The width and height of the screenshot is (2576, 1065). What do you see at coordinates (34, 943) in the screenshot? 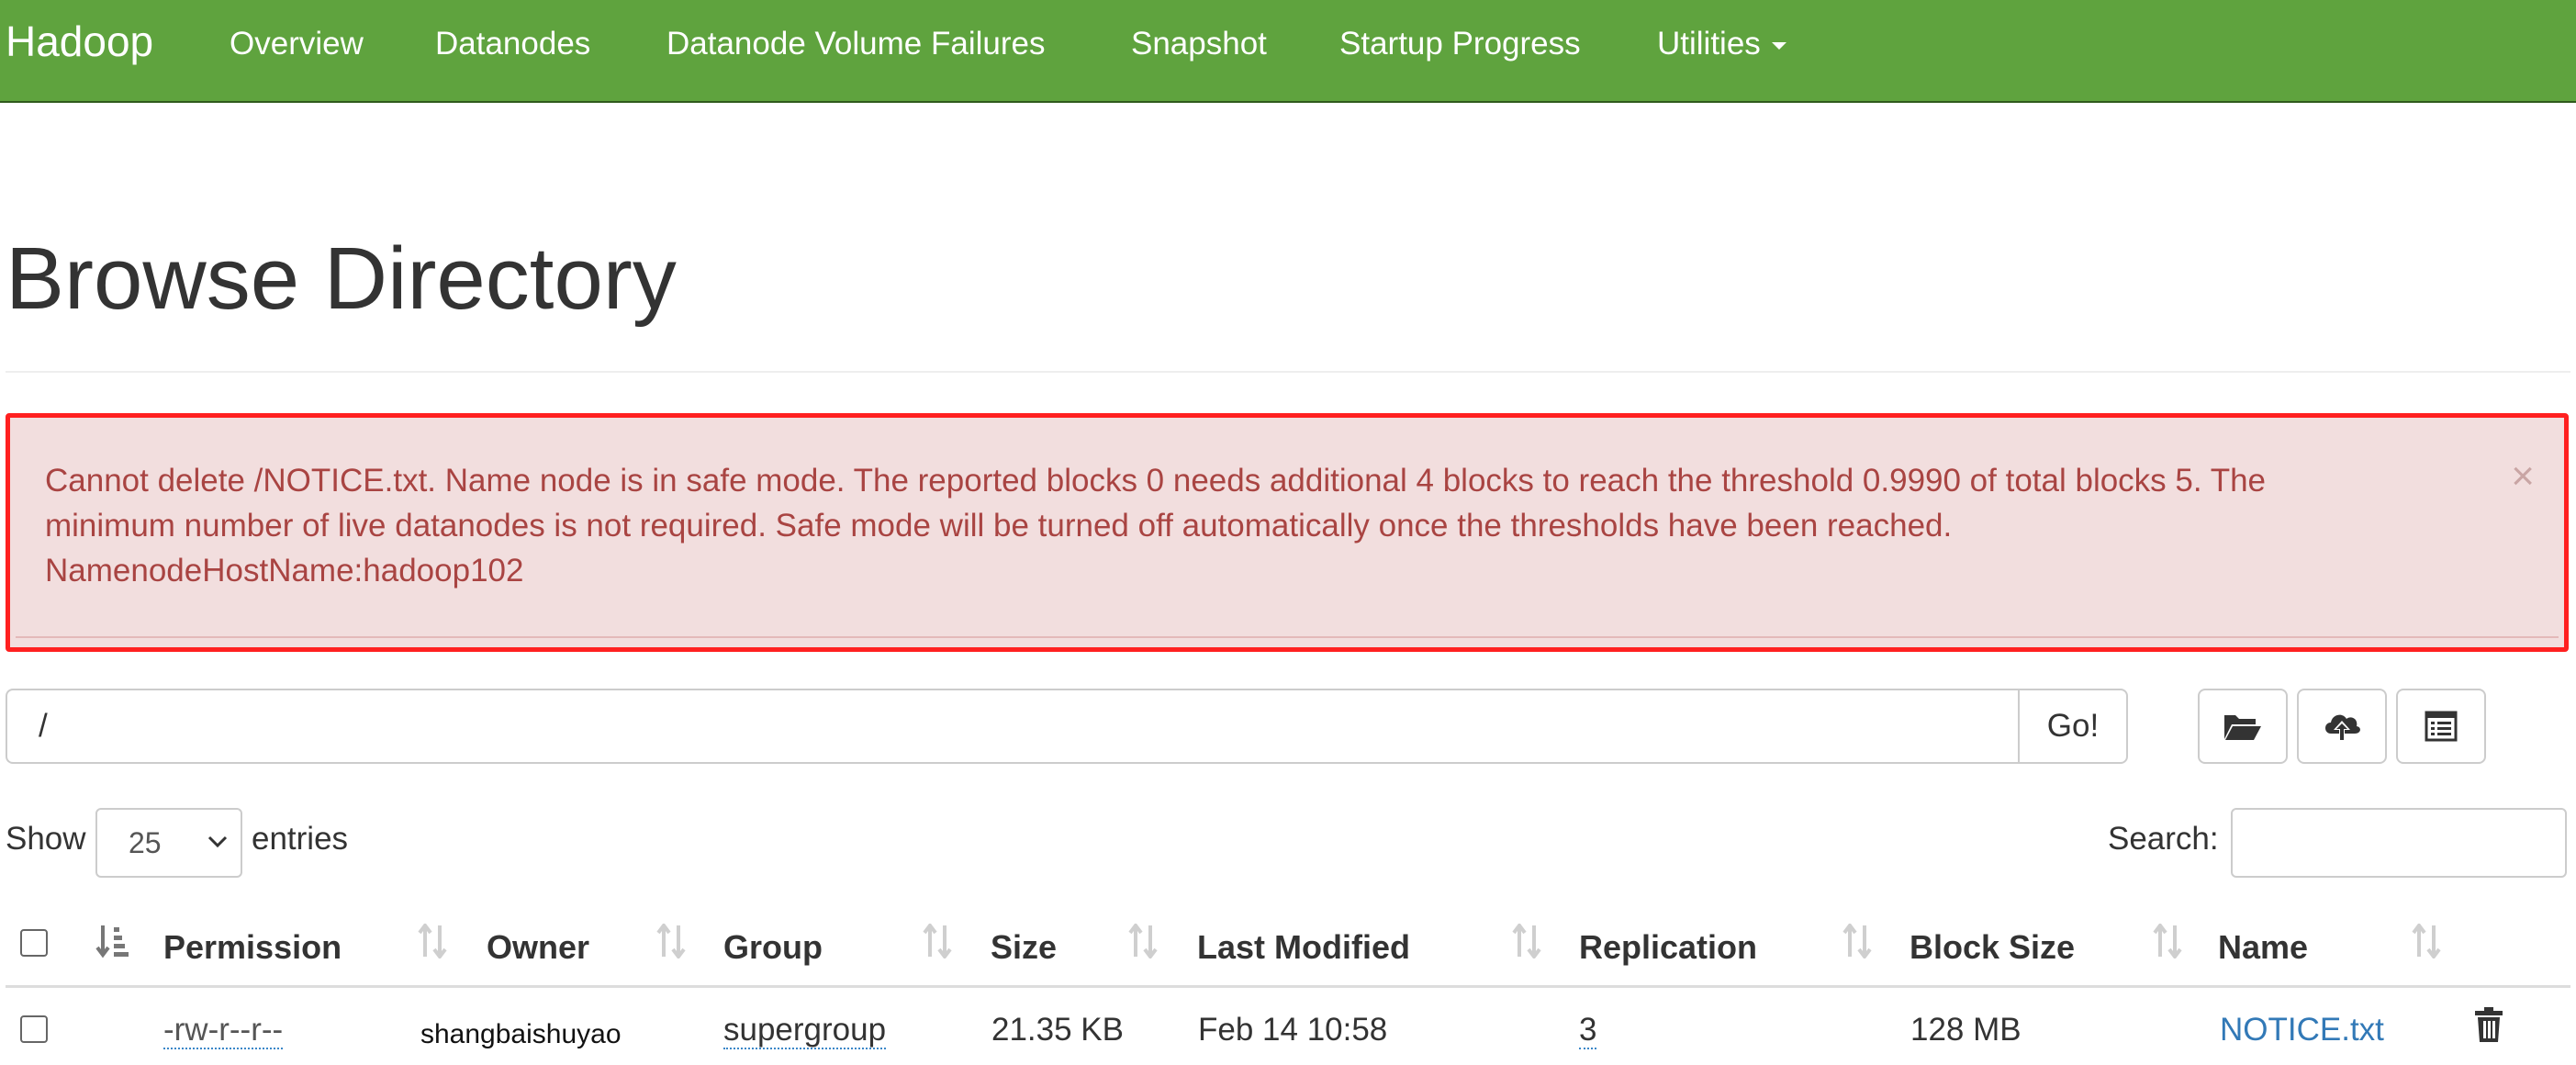
I see `select-all-checkbox` at bounding box center [34, 943].